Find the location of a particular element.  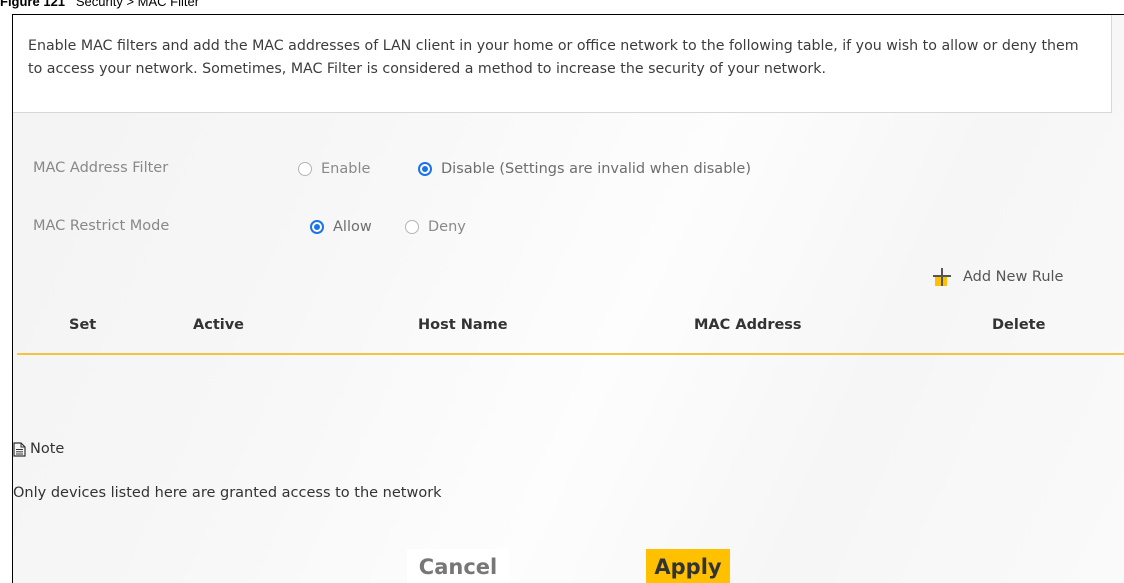

restrict-deny-label: Deny is located at coordinates (447, 227).